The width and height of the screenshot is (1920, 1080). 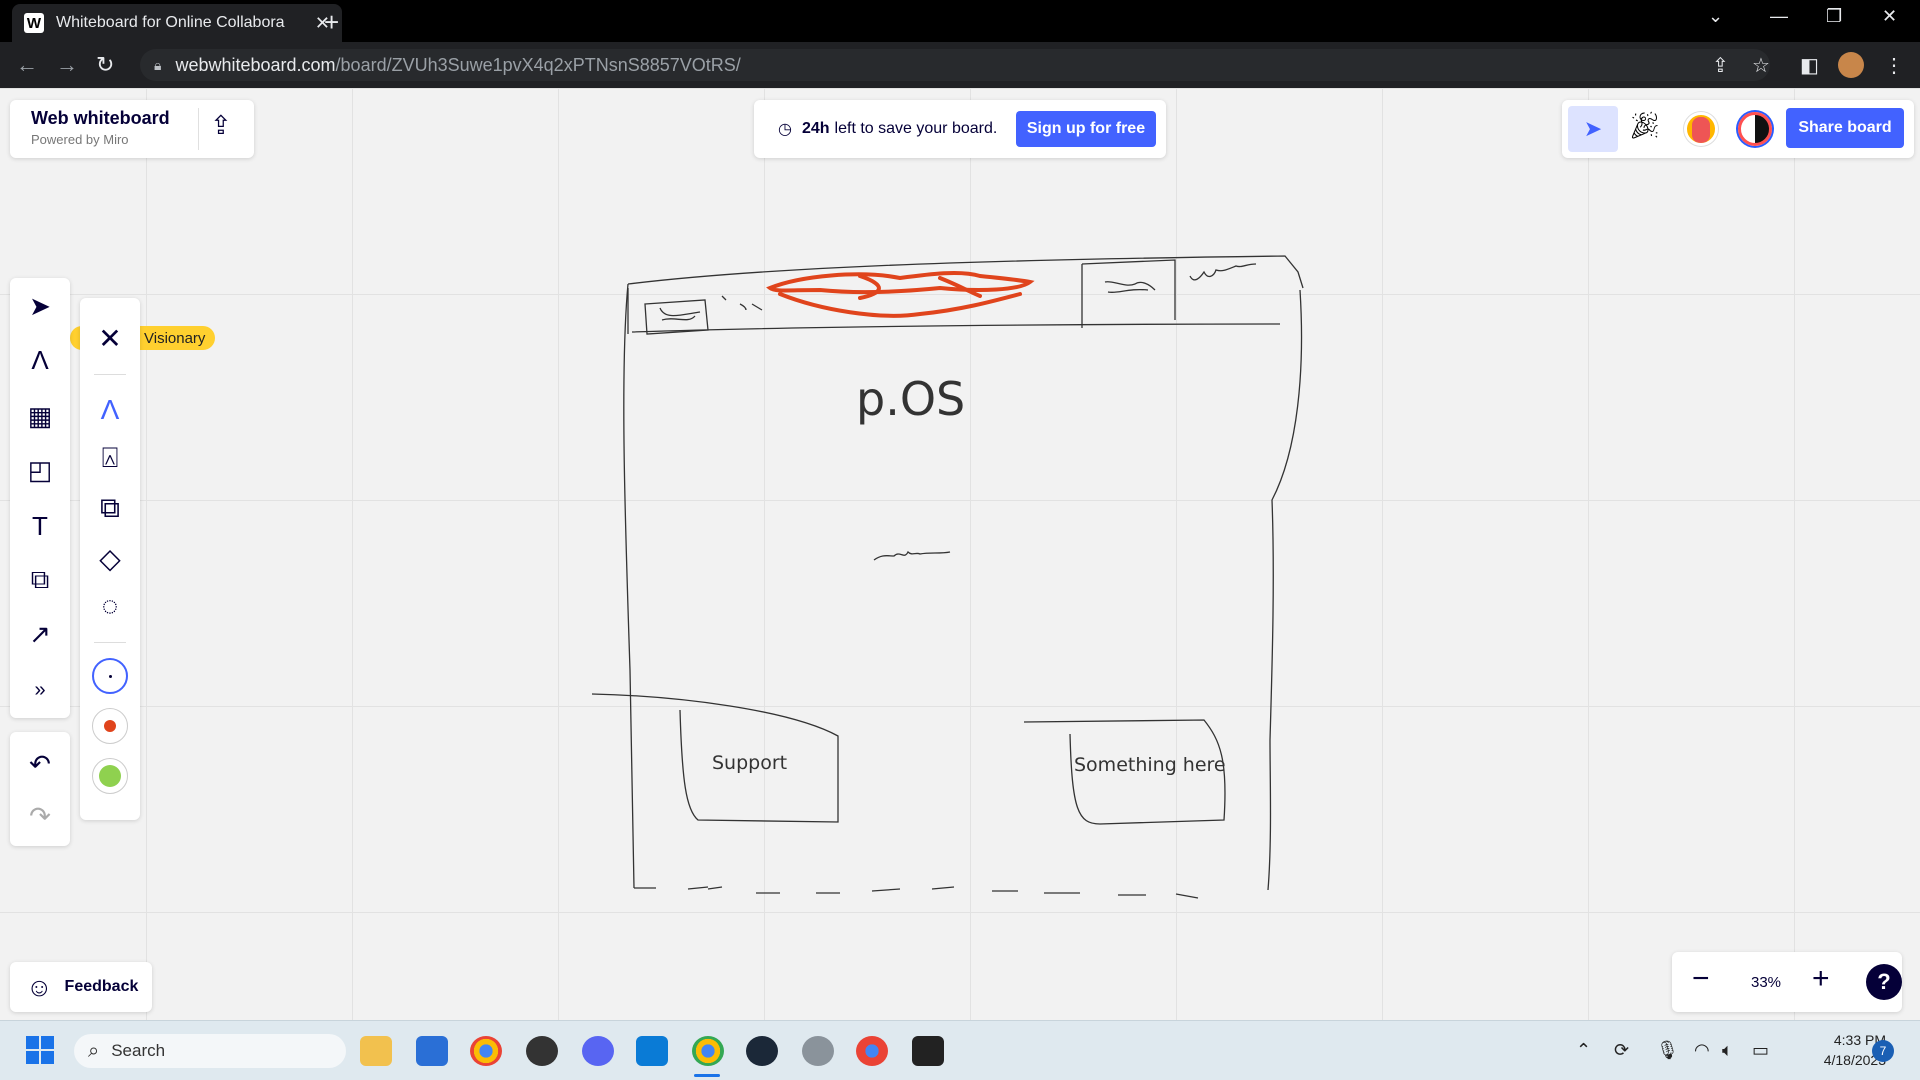 I want to click on close-icon: ✕, so click(x=110, y=338).